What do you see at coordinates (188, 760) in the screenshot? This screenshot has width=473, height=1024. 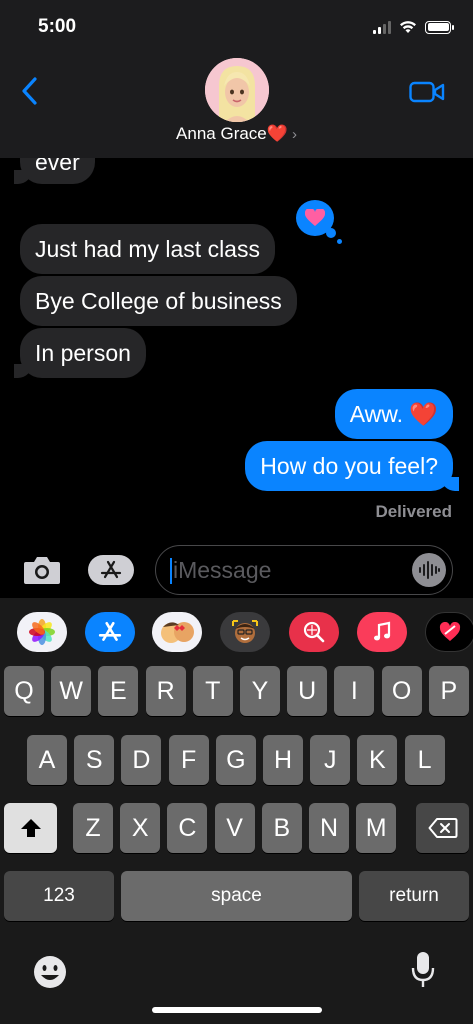 I see `key-f: F` at bounding box center [188, 760].